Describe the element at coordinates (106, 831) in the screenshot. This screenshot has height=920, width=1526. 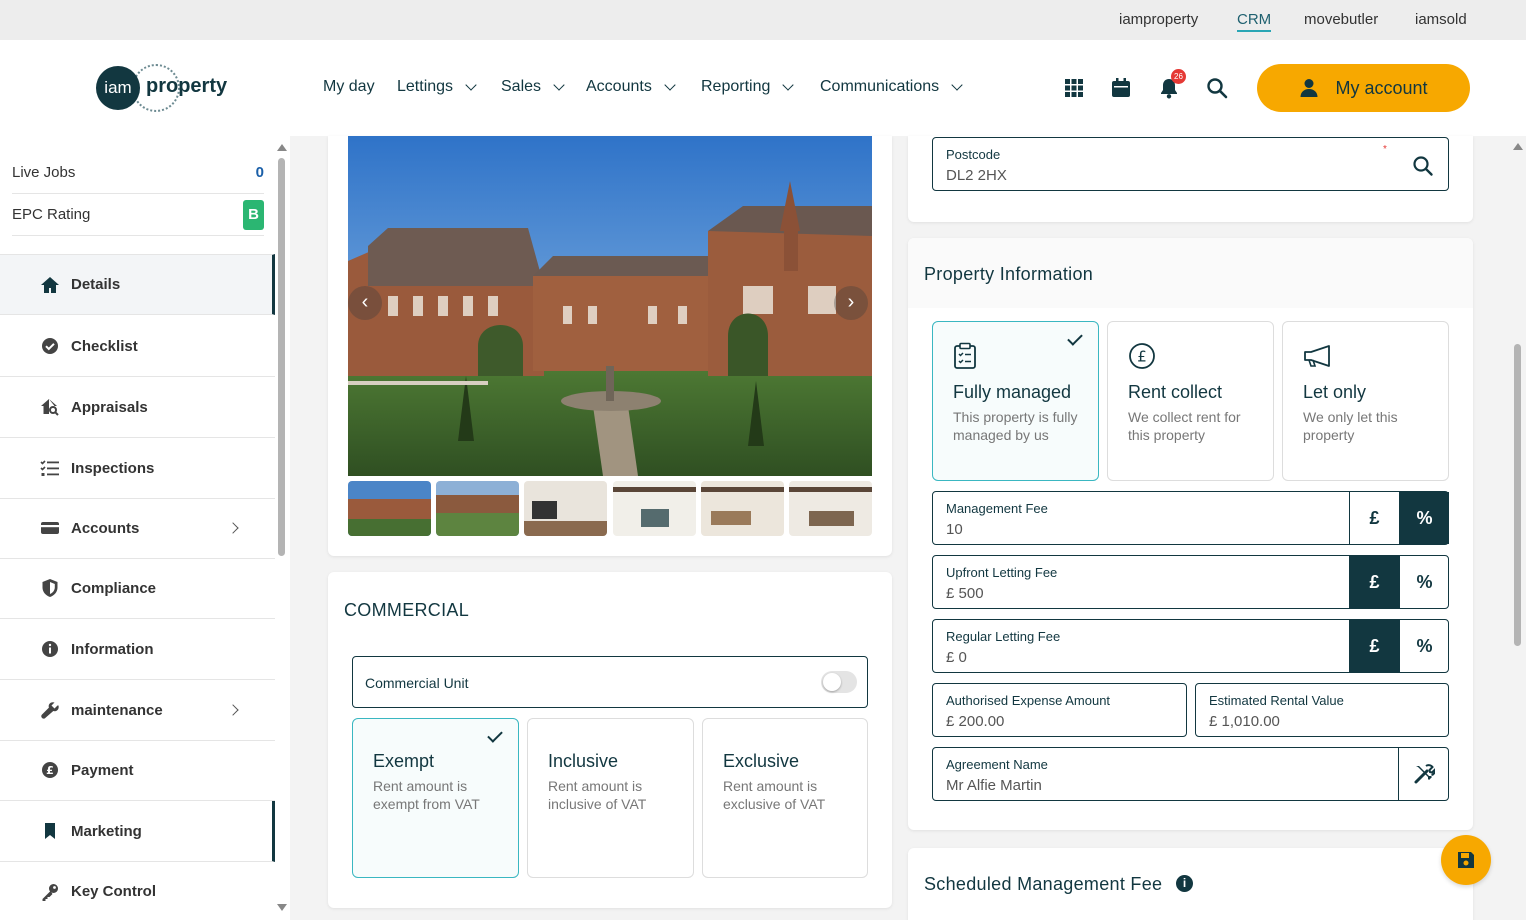
I see `sidebar-item-label: Marketing` at that location.